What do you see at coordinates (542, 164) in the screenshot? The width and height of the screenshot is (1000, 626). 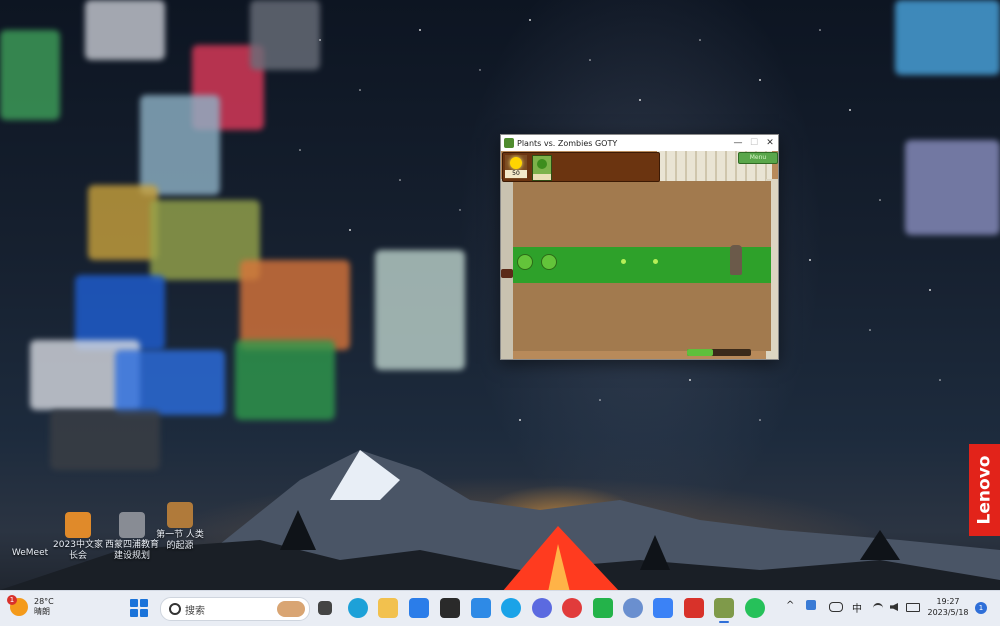 I see `peashooter-icon` at bounding box center [542, 164].